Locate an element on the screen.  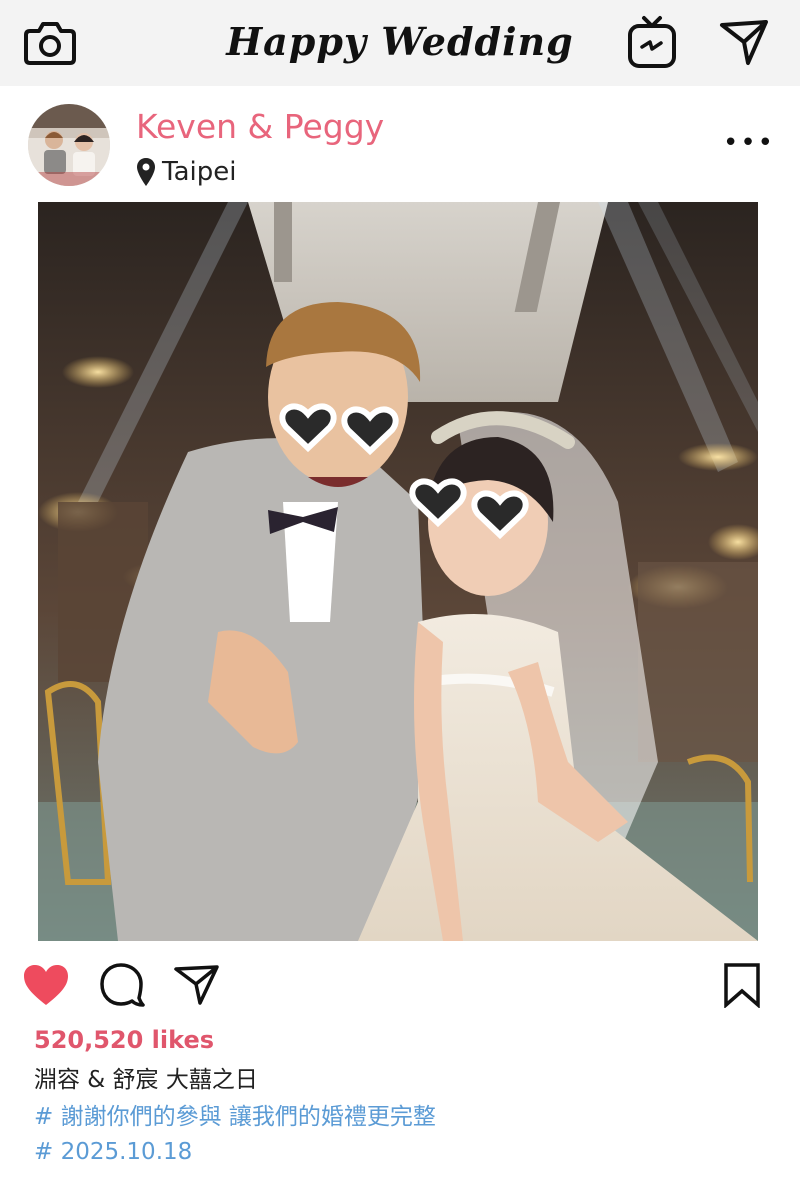
camera-icon is located at coordinates (50, 42).